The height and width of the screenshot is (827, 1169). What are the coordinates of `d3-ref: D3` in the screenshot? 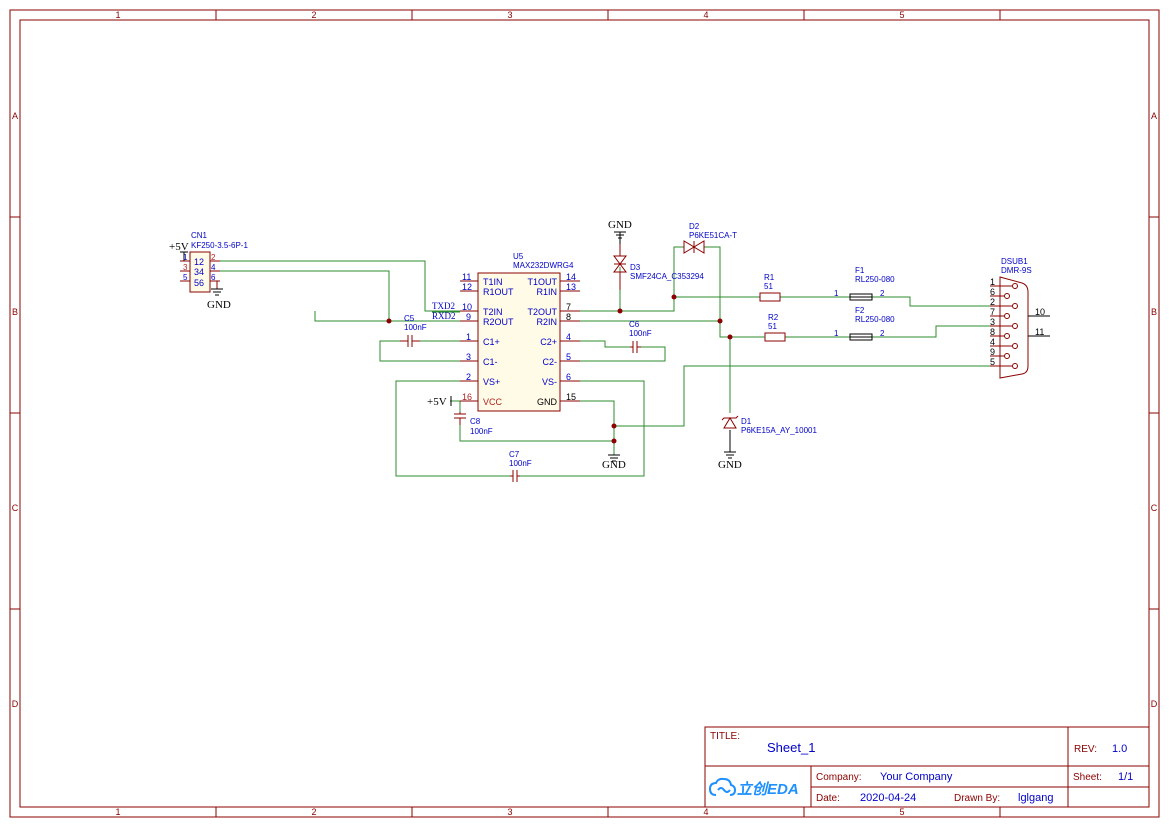 It's located at (635, 267).